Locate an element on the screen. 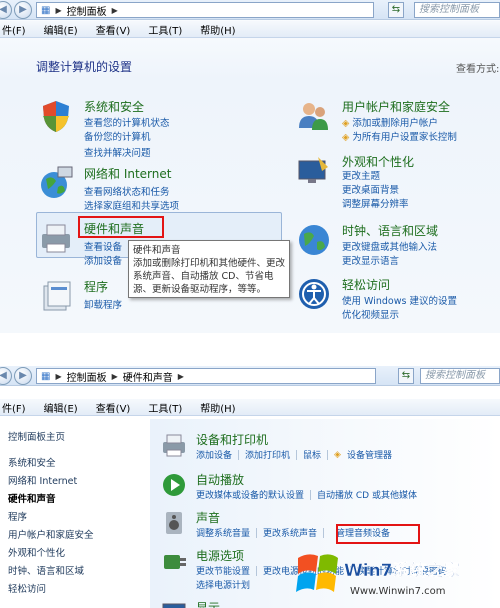 The image size is (500, 608). sidebar-item-clock-language: 时钟、语言和区域 is located at coordinates (46, 570).